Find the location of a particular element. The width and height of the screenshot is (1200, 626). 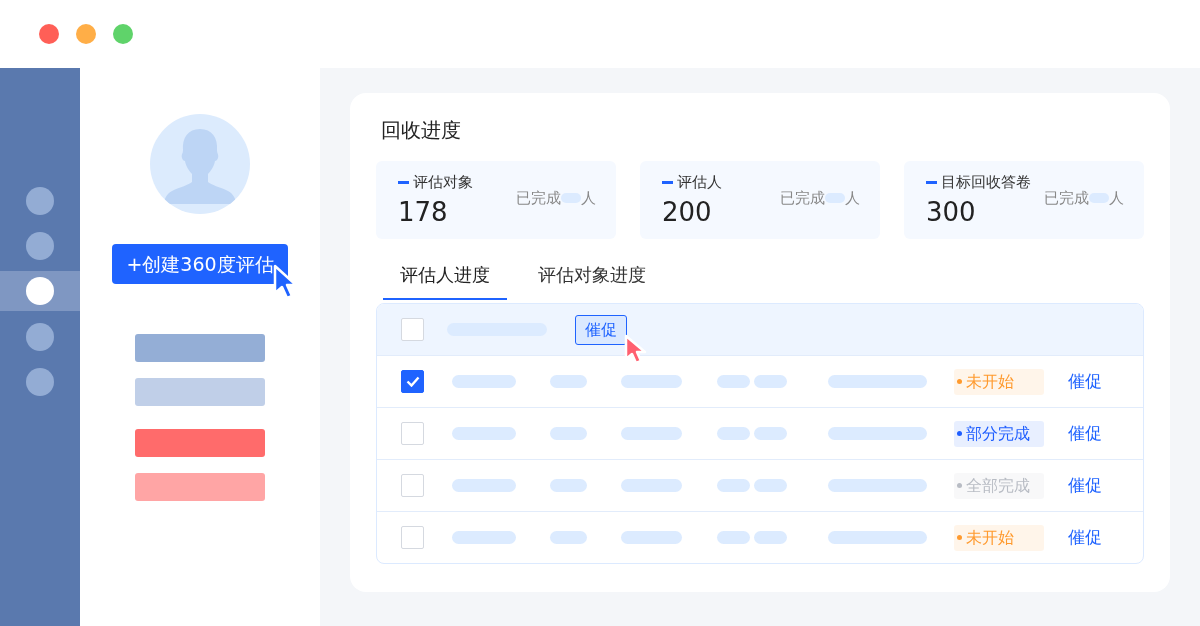

checkbox is located at coordinates (412, 381).